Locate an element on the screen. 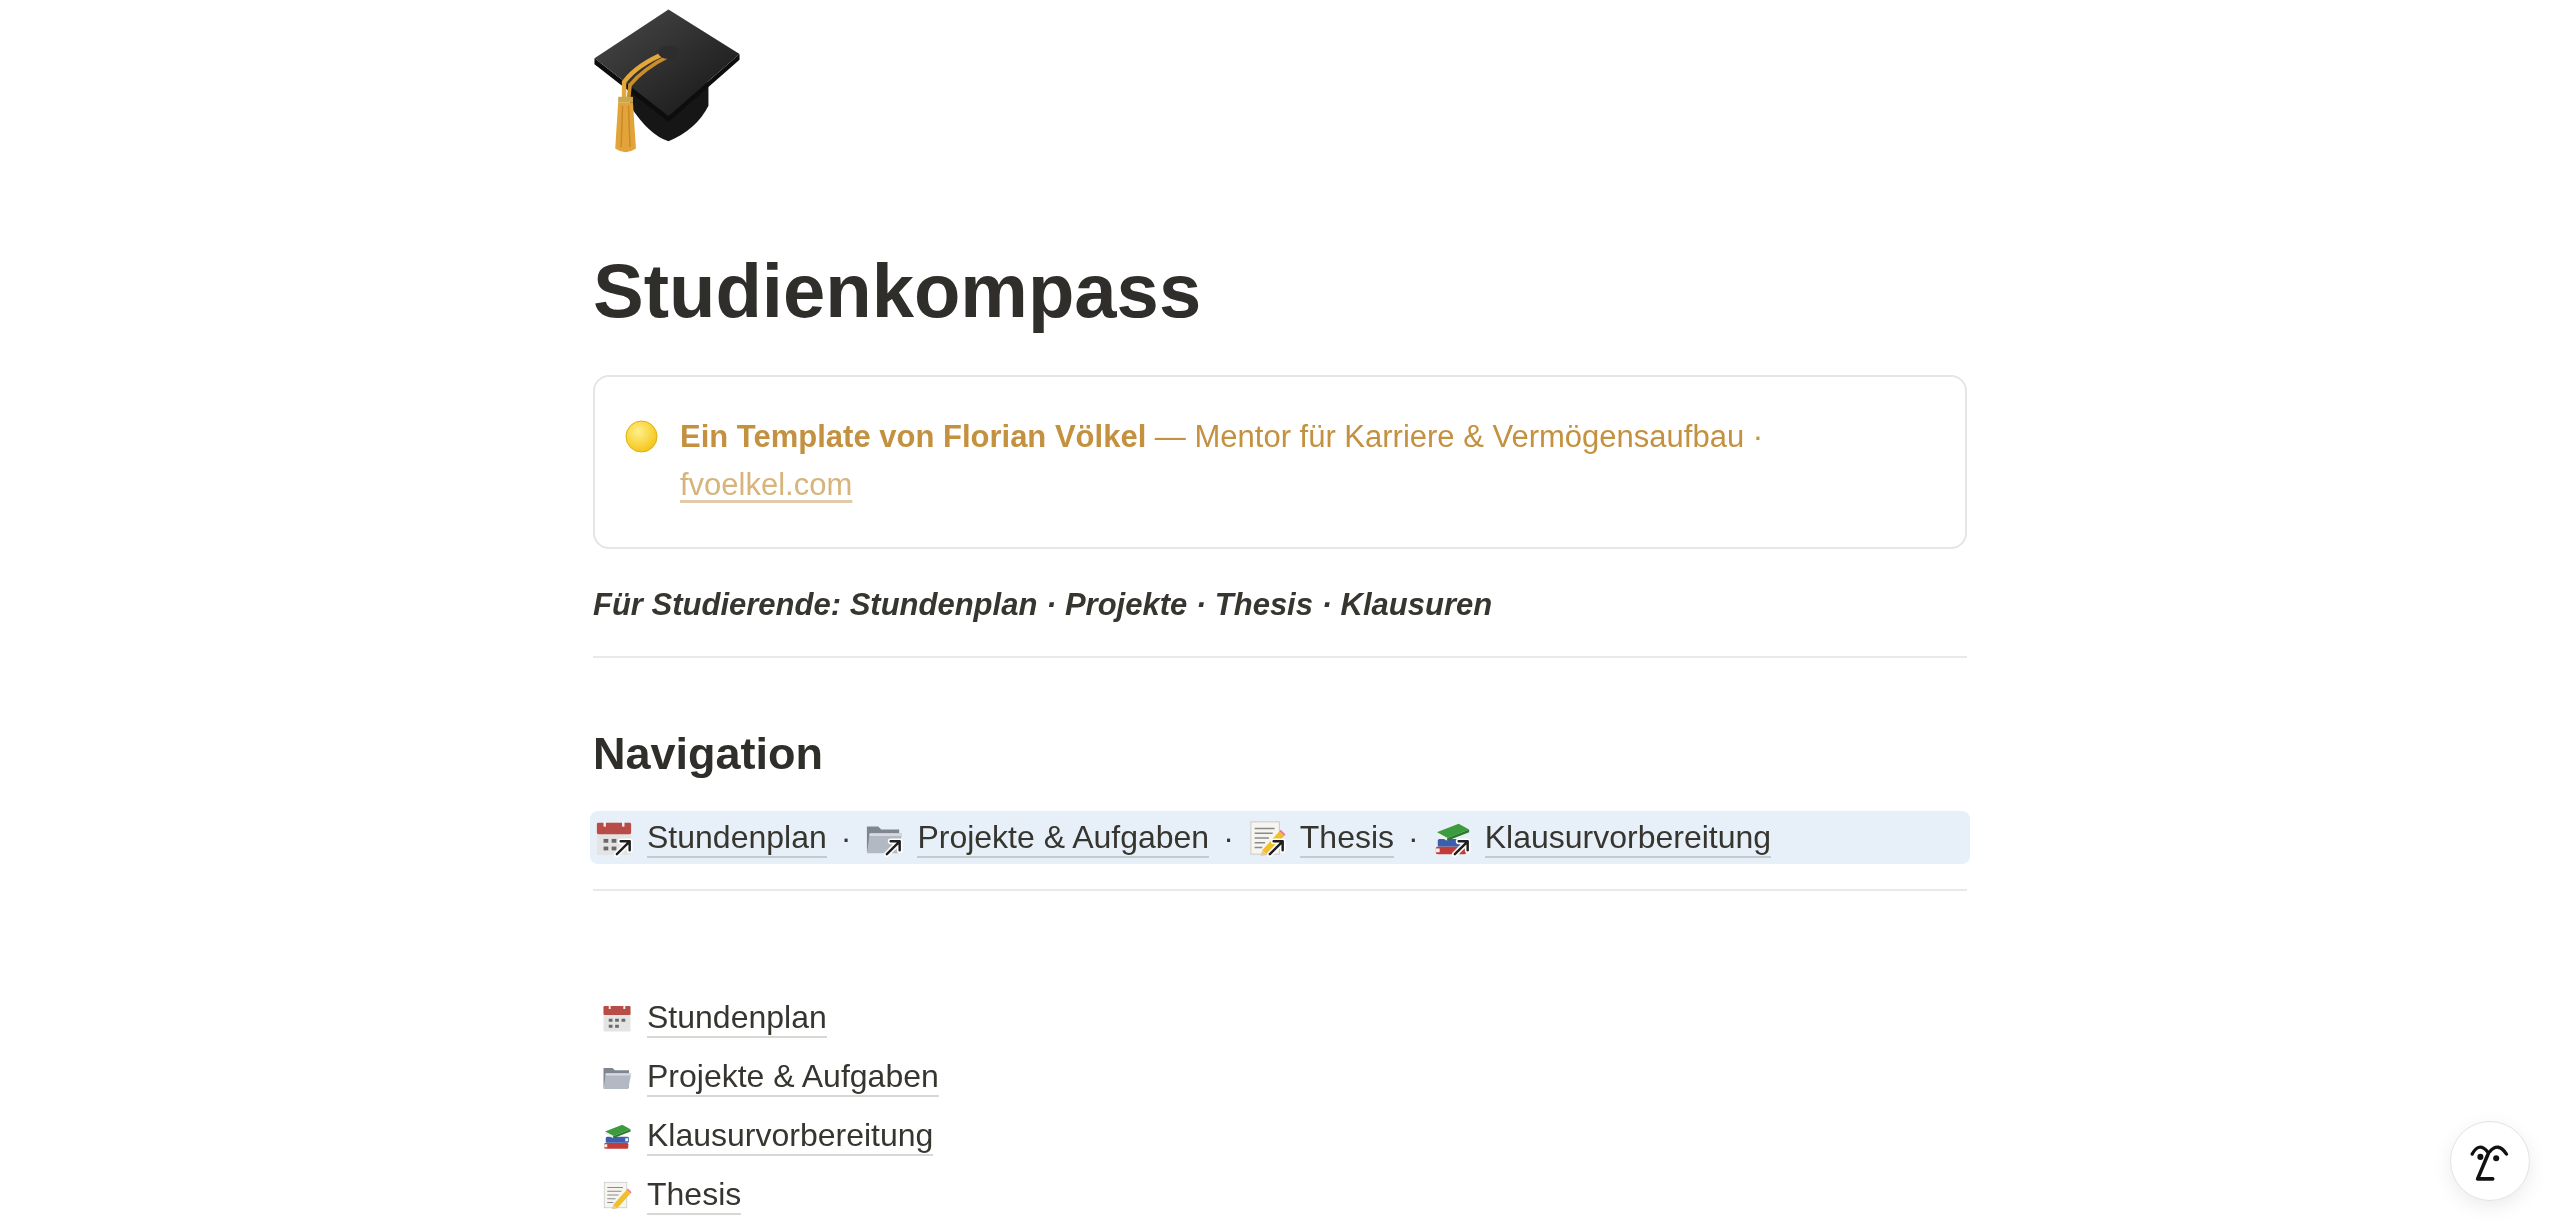 The height and width of the screenshot is (1226, 2560). calendar-arrow-icon is located at coordinates (614, 837).